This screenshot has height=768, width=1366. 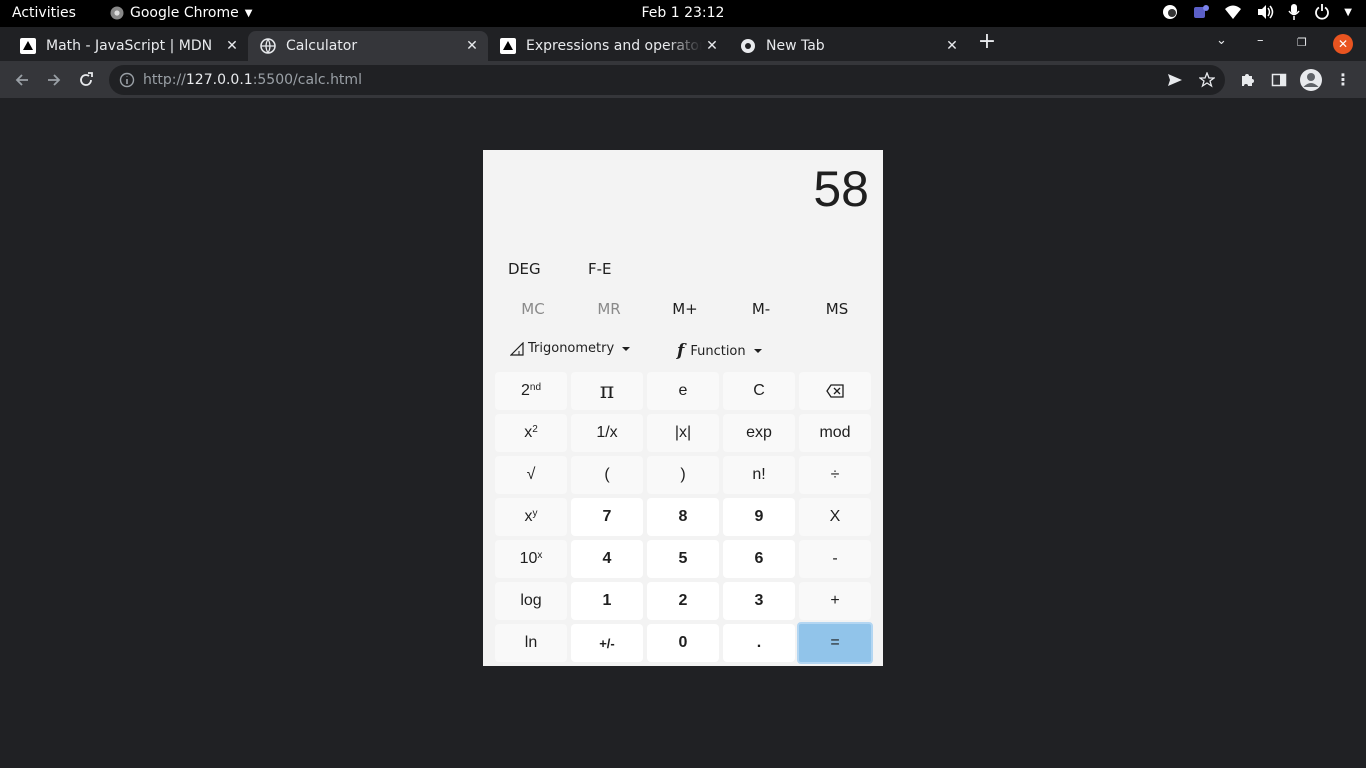 I want to click on memory-clear-button: MC, so click(x=533, y=309).